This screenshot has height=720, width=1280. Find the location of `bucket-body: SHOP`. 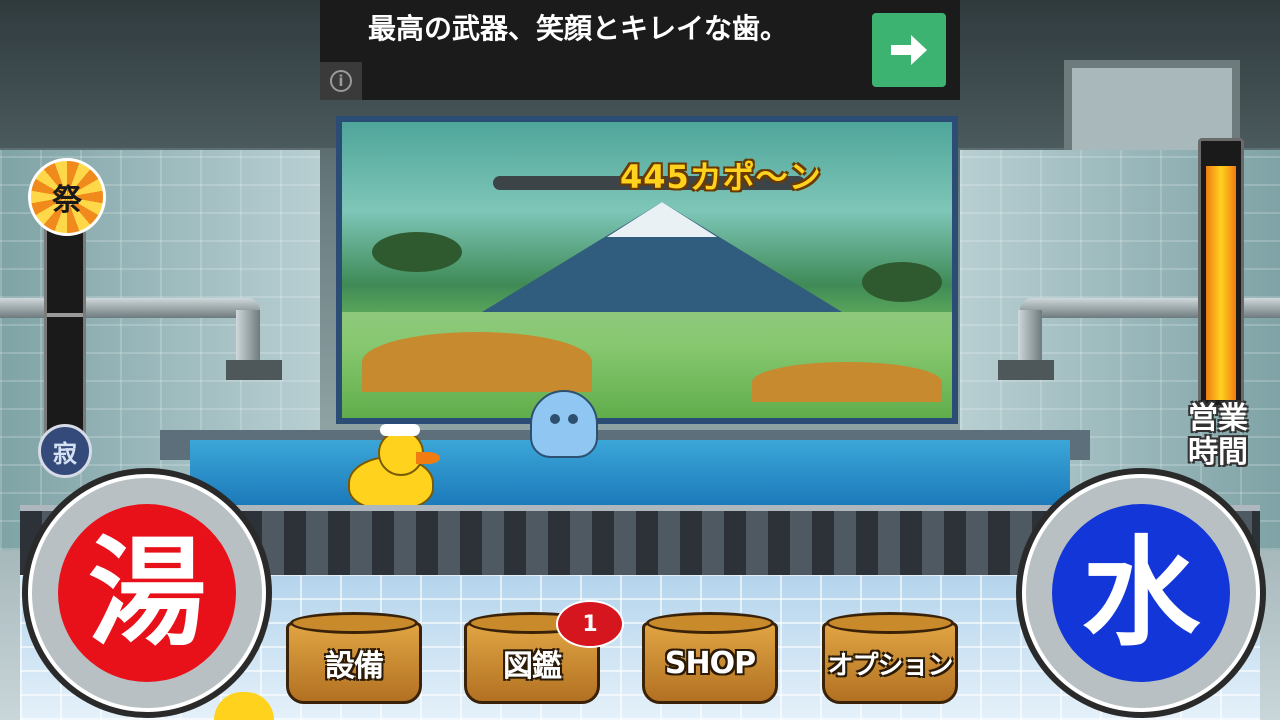

bucket-body: SHOP is located at coordinates (710, 663).